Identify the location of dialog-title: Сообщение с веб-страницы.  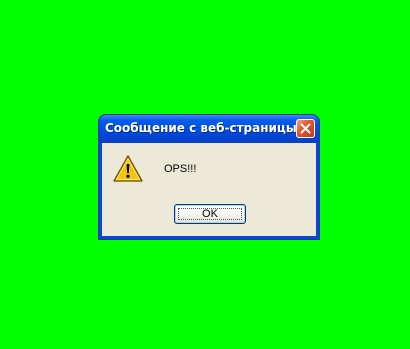
(201, 128).